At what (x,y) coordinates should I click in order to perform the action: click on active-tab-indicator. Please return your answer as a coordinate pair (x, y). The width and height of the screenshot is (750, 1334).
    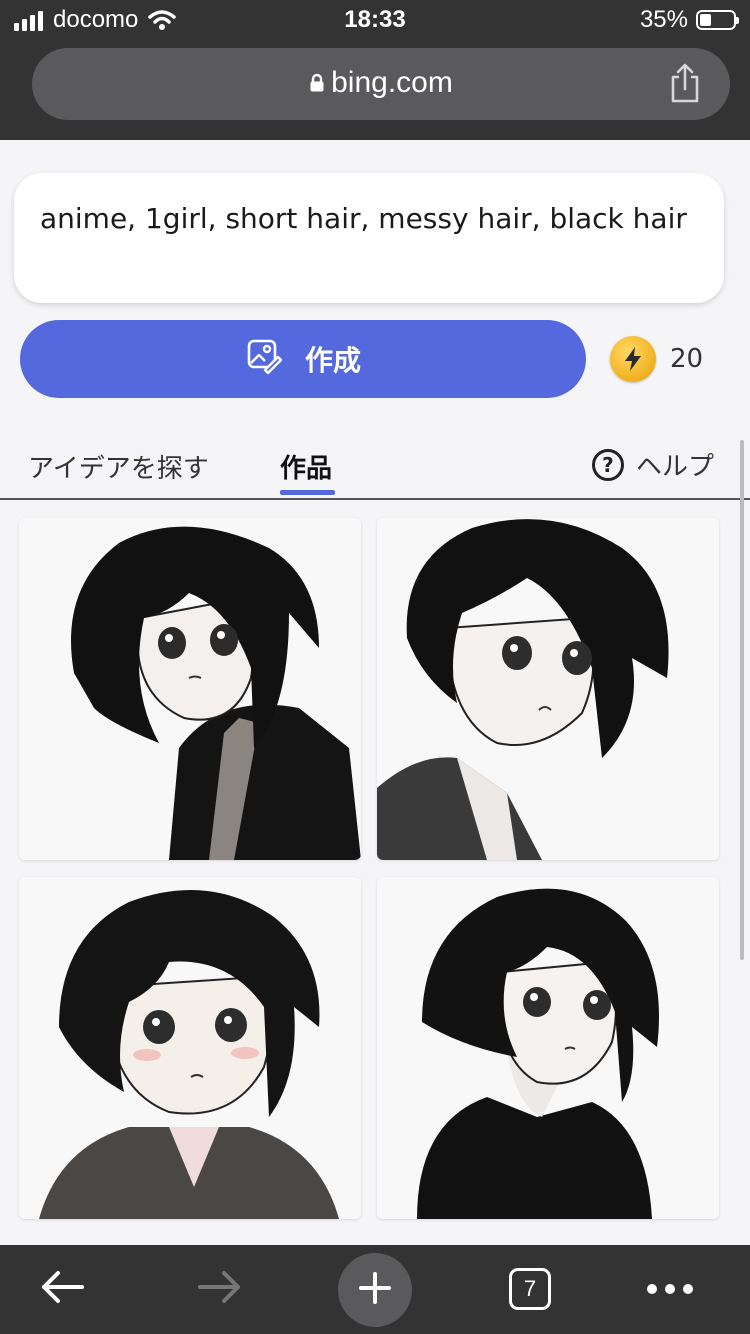
    Looking at the image, I should click on (307, 492).